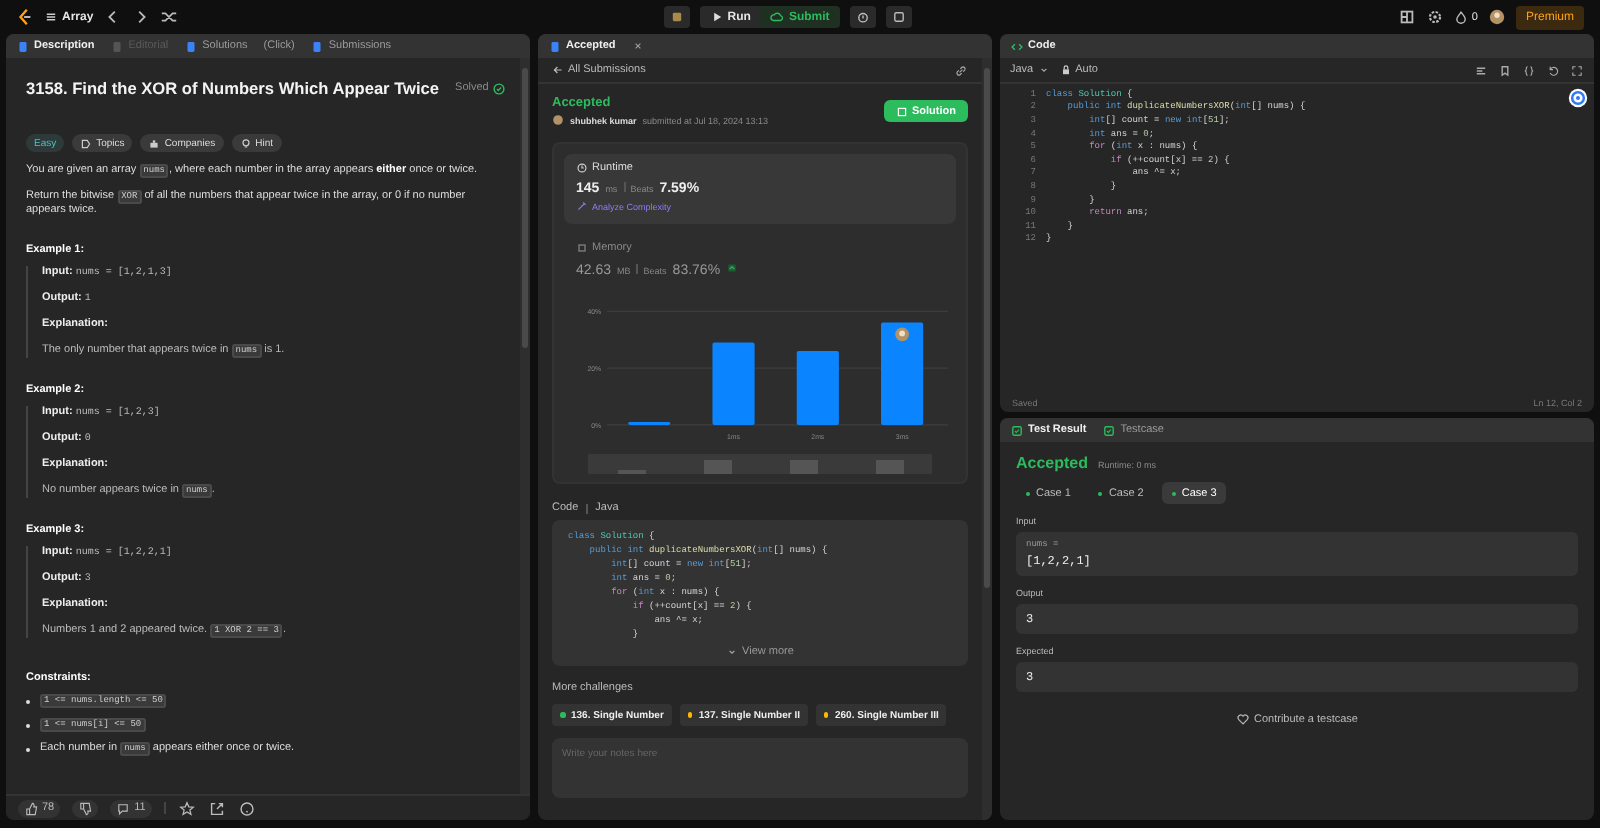 The width and height of the screenshot is (1600, 828). What do you see at coordinates (637, 46) in the screenshot?
I see `close-icon` at bounding box center [637, 46].